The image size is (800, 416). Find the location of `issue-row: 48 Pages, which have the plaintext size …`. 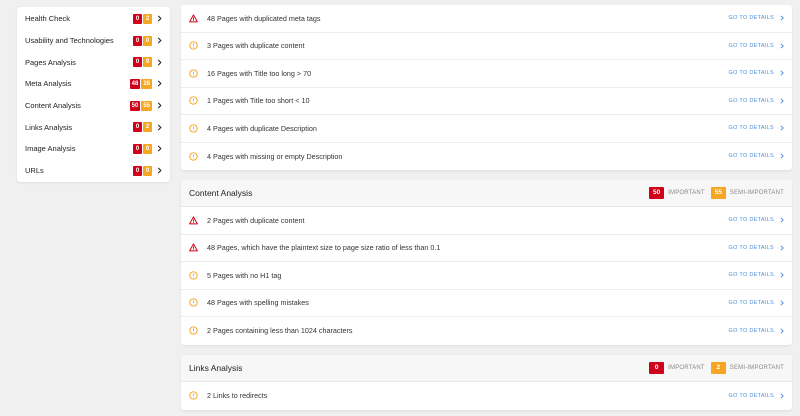

issue-row: 48 Pages, which have the plaintext size … is located at coordinates (486, 248).